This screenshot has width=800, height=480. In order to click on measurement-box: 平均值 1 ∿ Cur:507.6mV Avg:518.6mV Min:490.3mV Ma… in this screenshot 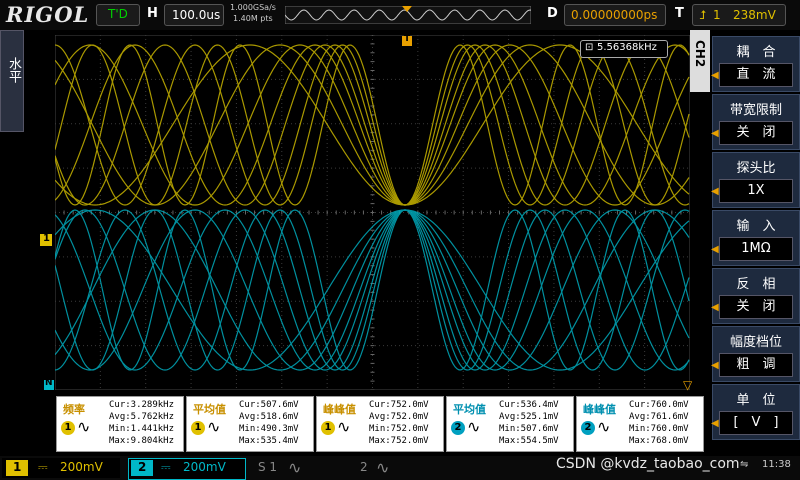, I will do `click(250, 424)`.